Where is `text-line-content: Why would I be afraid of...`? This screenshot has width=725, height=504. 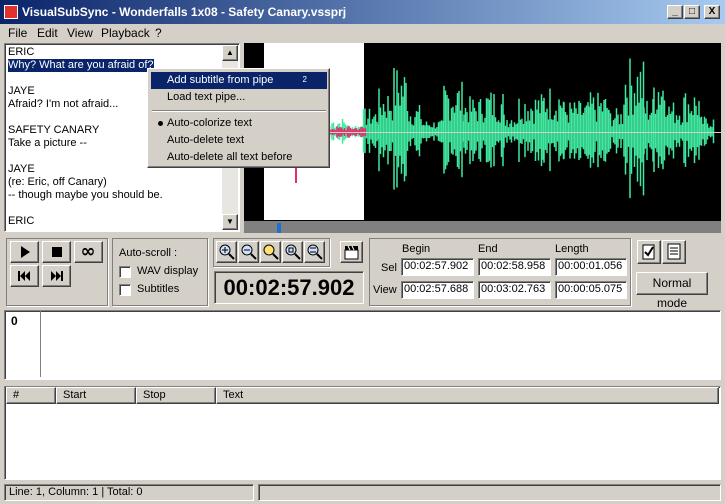
text-line-content: Why would I be afraid of... is located at coordinates (71, 228).